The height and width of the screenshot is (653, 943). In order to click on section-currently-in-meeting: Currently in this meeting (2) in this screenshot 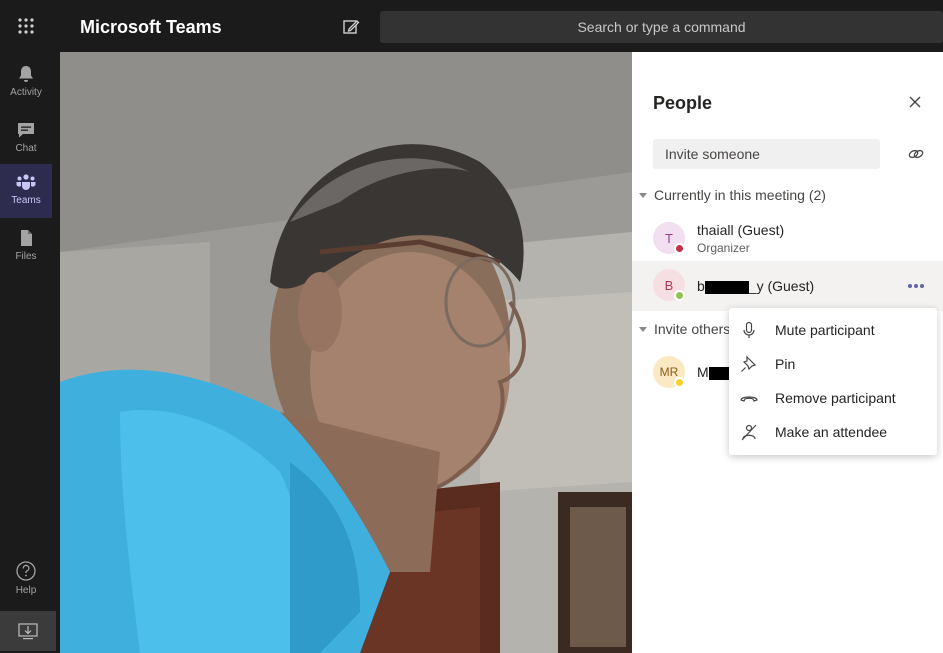, I will do `click(732, 195)`.